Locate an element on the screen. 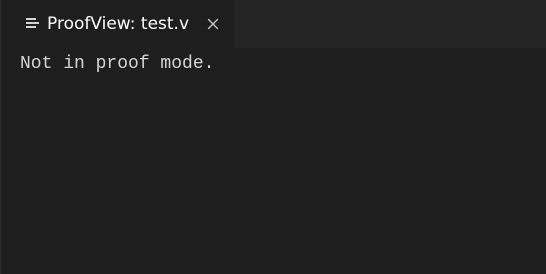 The image size is (546, 274). close-icon is located at coordinates (213, 24).